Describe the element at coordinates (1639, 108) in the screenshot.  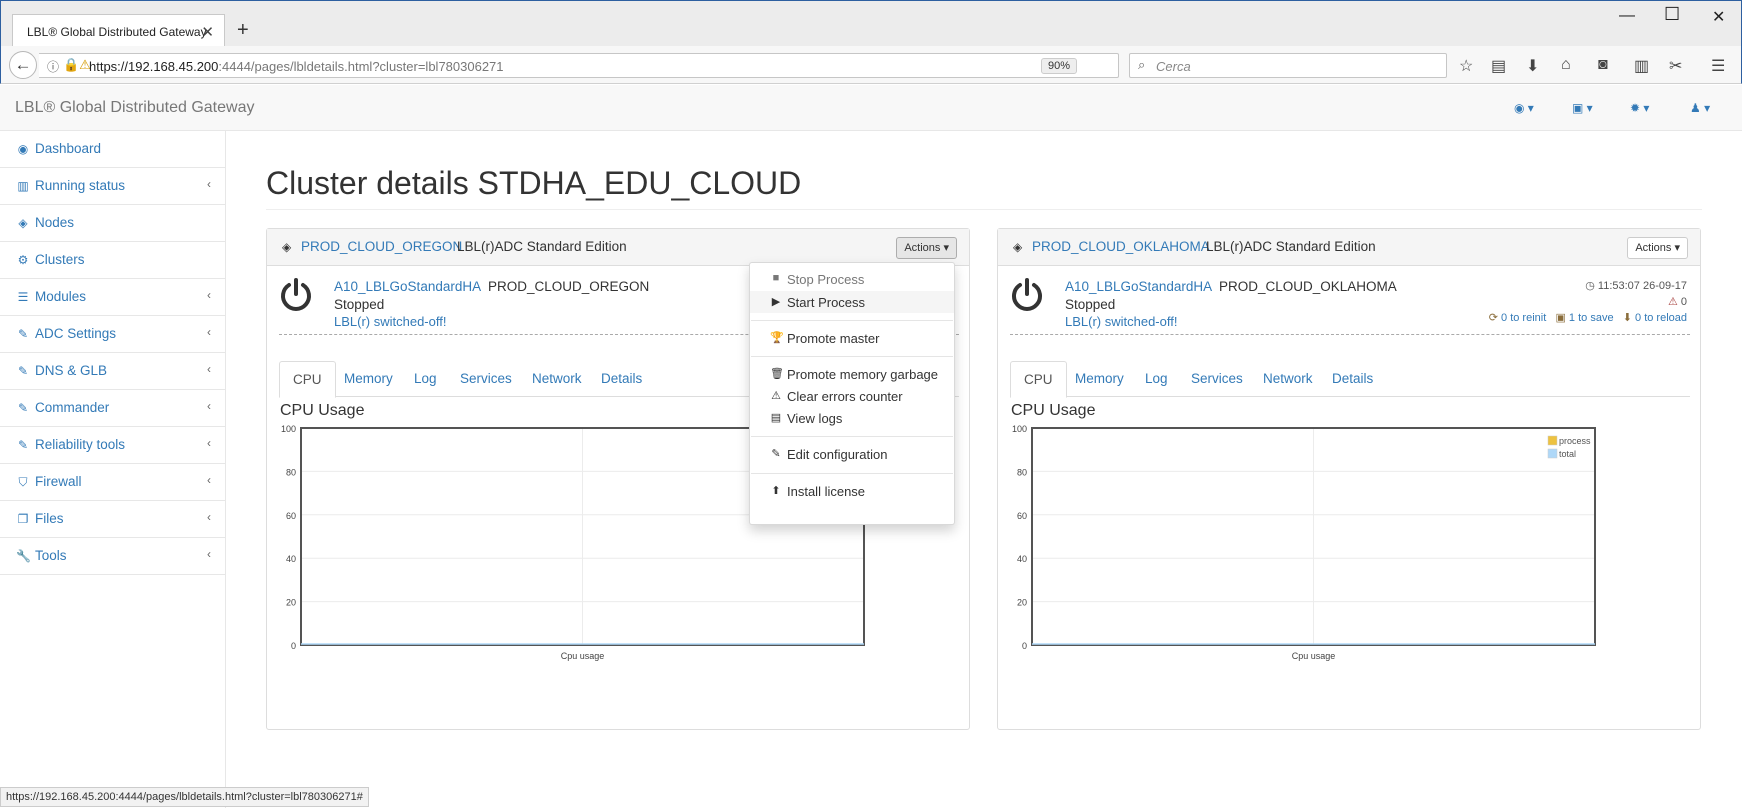
I see `settings-menu-icon: ✹ ▾` at that location.